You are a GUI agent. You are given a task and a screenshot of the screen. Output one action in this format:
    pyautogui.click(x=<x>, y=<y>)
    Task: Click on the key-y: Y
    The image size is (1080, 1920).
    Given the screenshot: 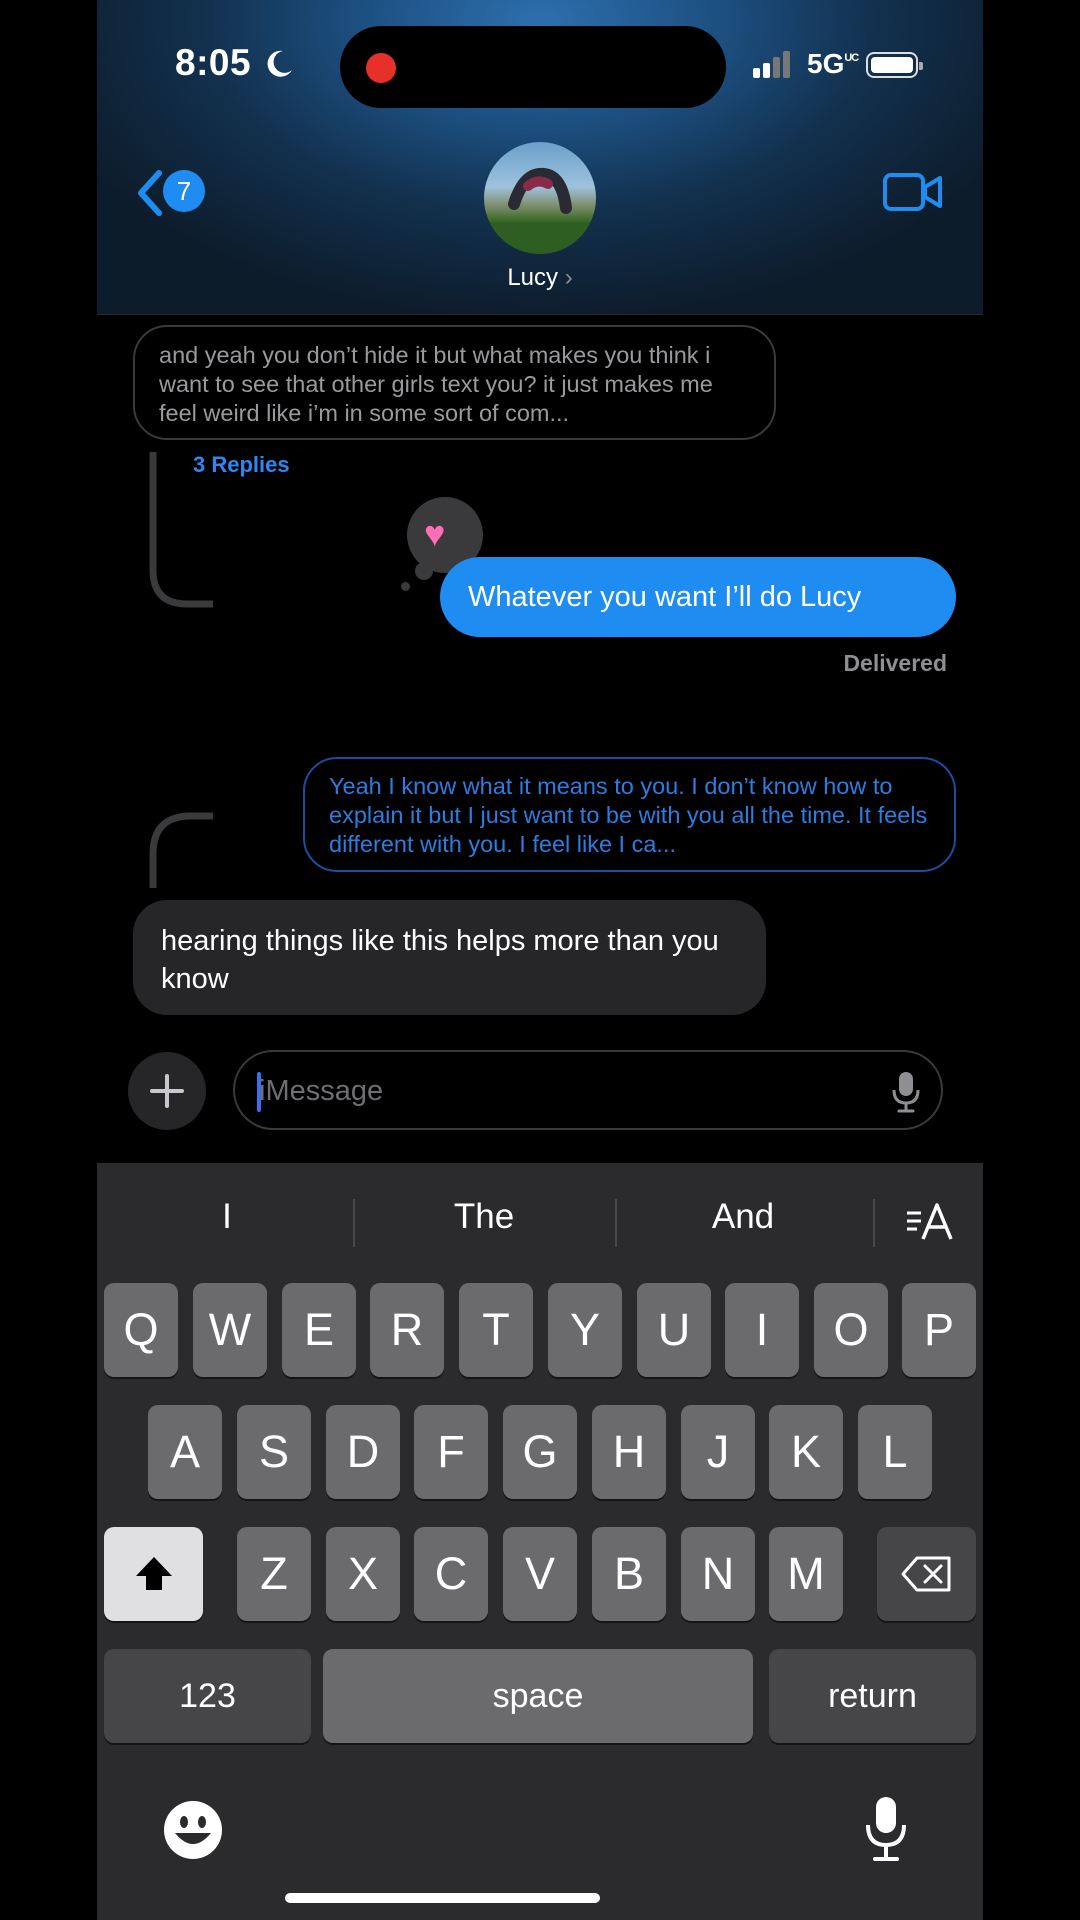 What is the action you would take?
    pyautogui.click(x=585, y=1330)
    